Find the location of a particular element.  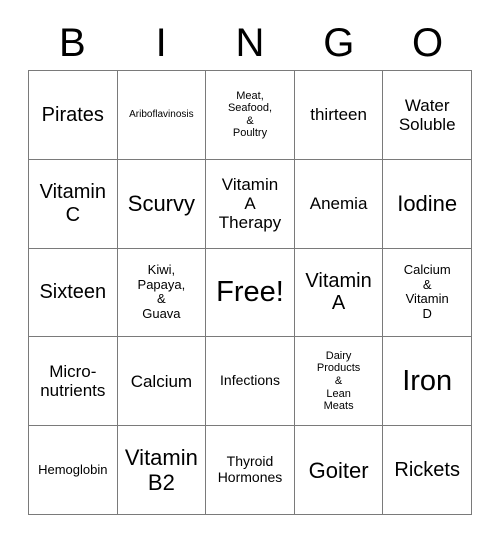

bingo-cell-label: thirteen is located at coordinates (338, 115).